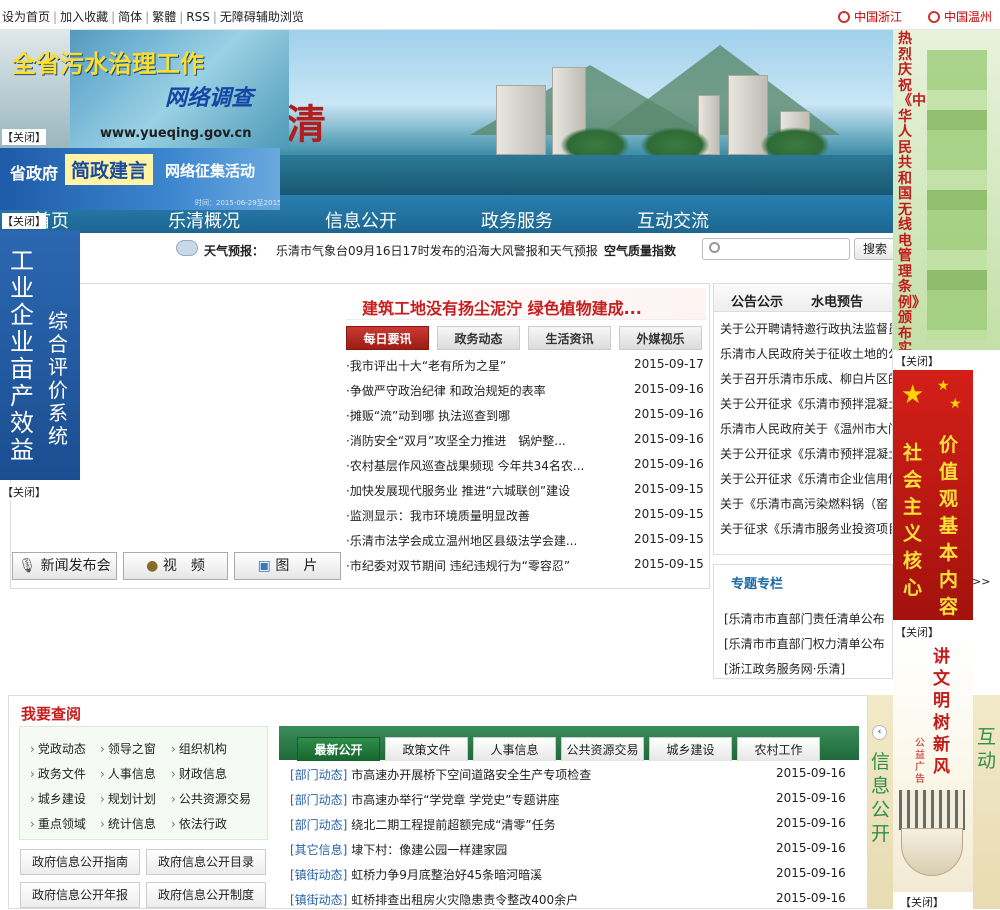 The width and height of the screenshot is (1000, 910). What do you see at coordinates (64, 566) in the screenshot?
I see `press-conference-button: 🎙 新闻发布会` at bounding box center [64, 566].